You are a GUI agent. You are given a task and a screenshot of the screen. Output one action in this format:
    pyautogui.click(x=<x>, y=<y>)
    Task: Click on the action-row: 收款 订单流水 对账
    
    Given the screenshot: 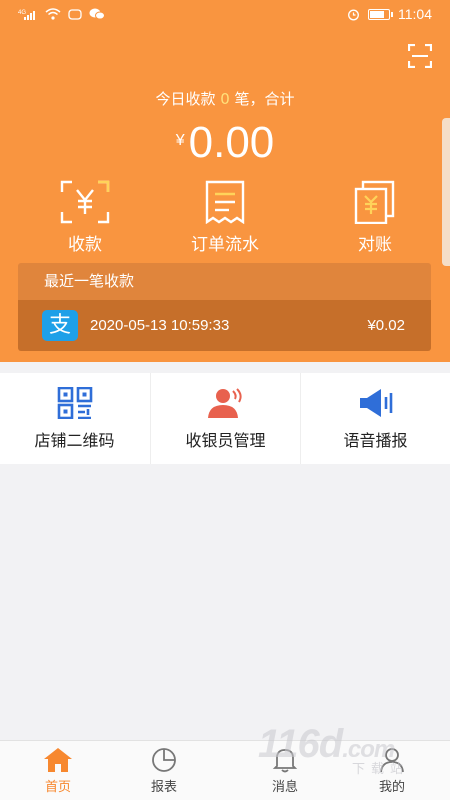 What is the action you would take?
    pyautogui.click(x=225, y=217)
    